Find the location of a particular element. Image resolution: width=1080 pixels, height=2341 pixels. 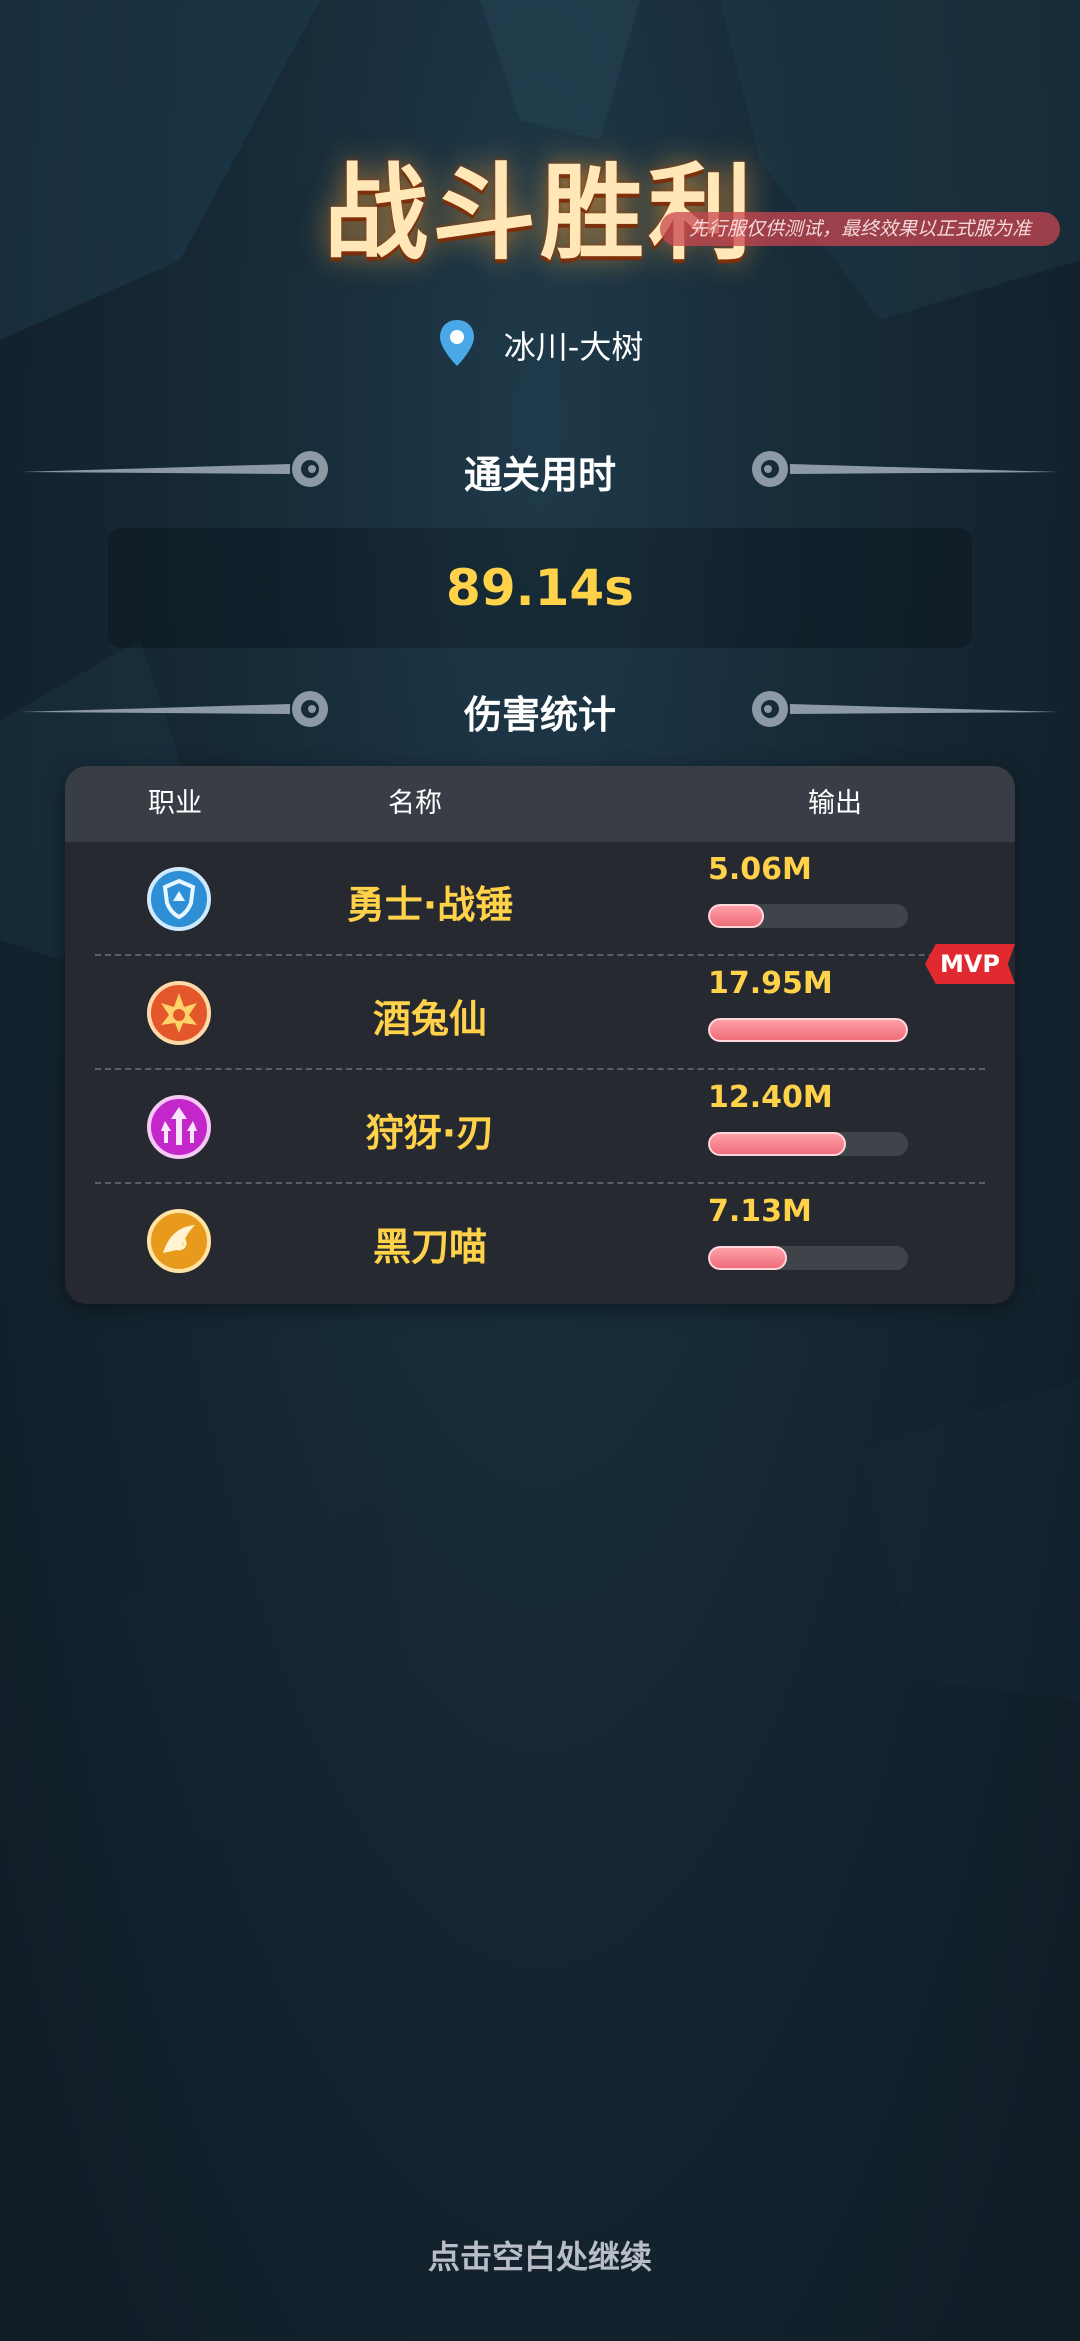

table-row: 狩犽·刃 12.40M is located at coordinates (540, 1127).